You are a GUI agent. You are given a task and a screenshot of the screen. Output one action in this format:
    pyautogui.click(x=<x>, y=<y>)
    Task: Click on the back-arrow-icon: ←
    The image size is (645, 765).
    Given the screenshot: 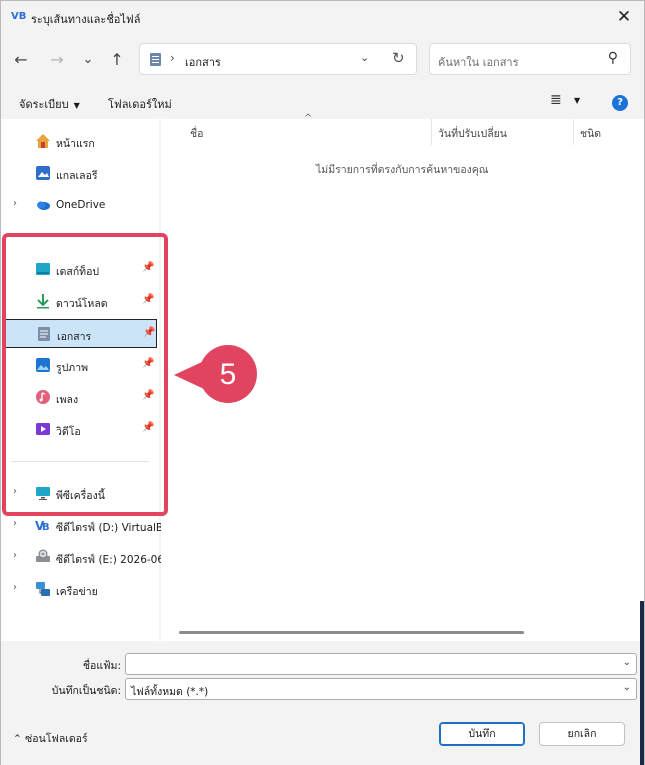 What is the action you would take?
    pyautogui.click(x=21, y=60)
    